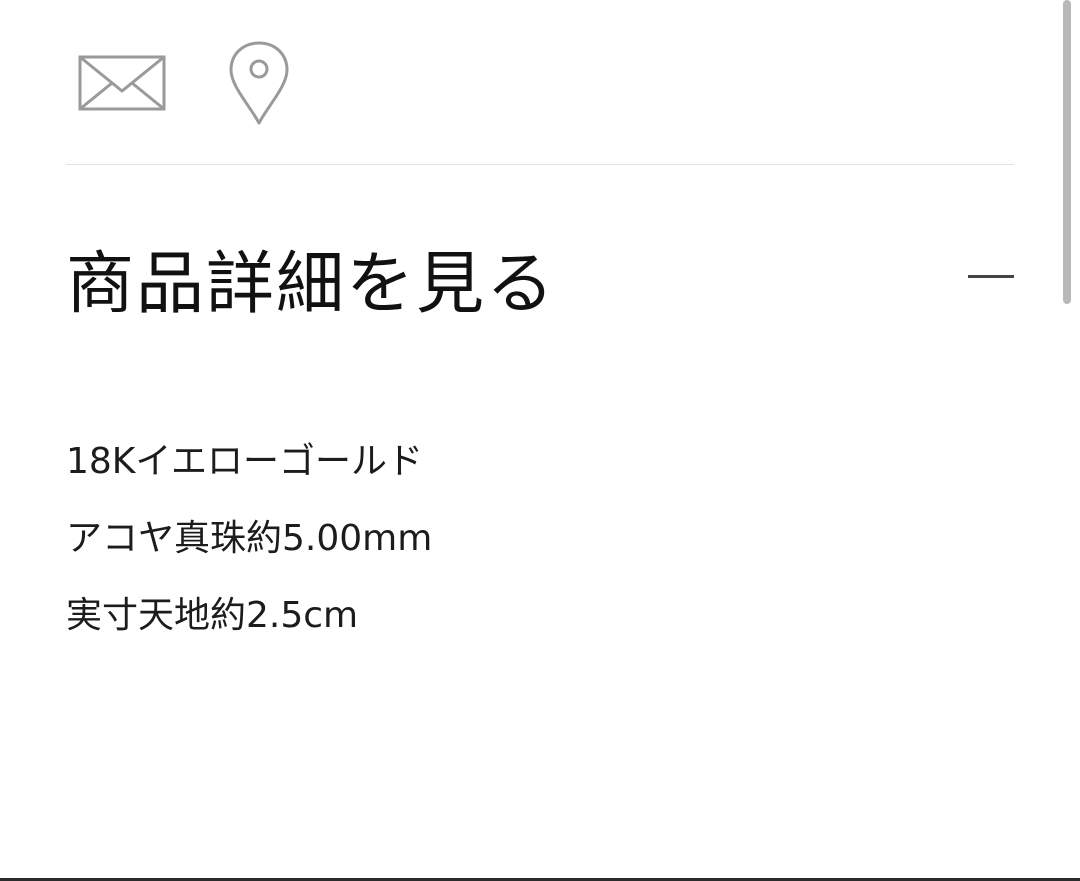  I want to click on section-divider, so click(540, 164).